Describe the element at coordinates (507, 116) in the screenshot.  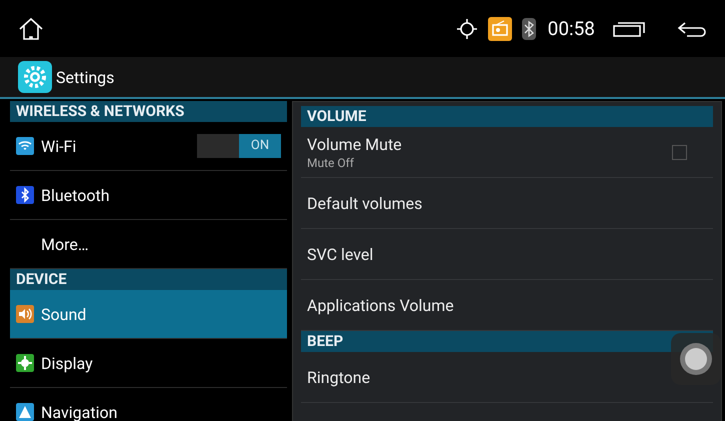
I see `section-header: VOLUME` at that location.